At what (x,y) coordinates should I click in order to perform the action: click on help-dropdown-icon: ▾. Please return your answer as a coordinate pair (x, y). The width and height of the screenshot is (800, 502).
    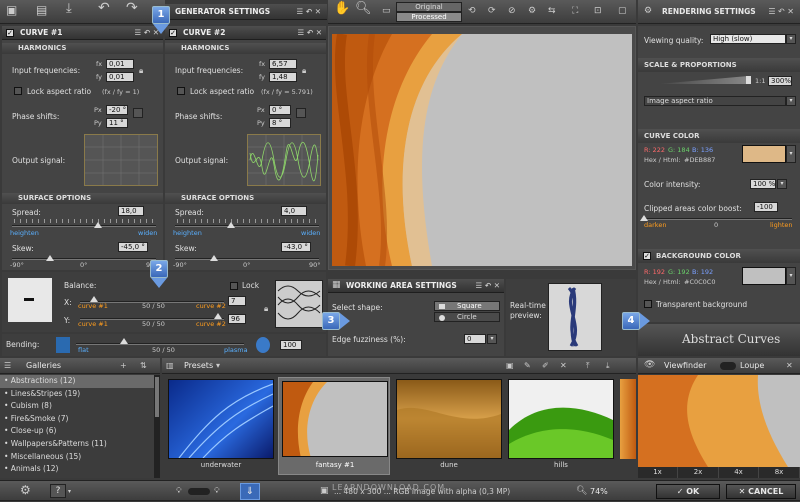
    Looking at the image, I should click on (69, 492).